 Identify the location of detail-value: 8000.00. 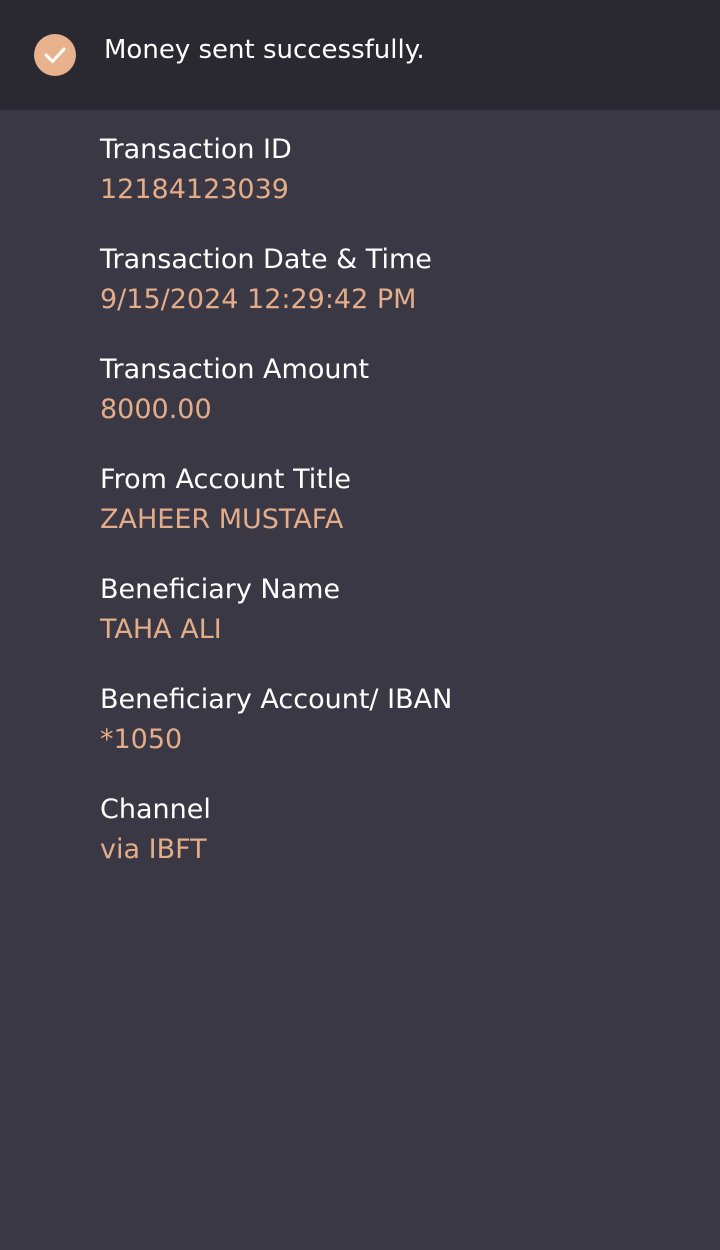
(156, 409).